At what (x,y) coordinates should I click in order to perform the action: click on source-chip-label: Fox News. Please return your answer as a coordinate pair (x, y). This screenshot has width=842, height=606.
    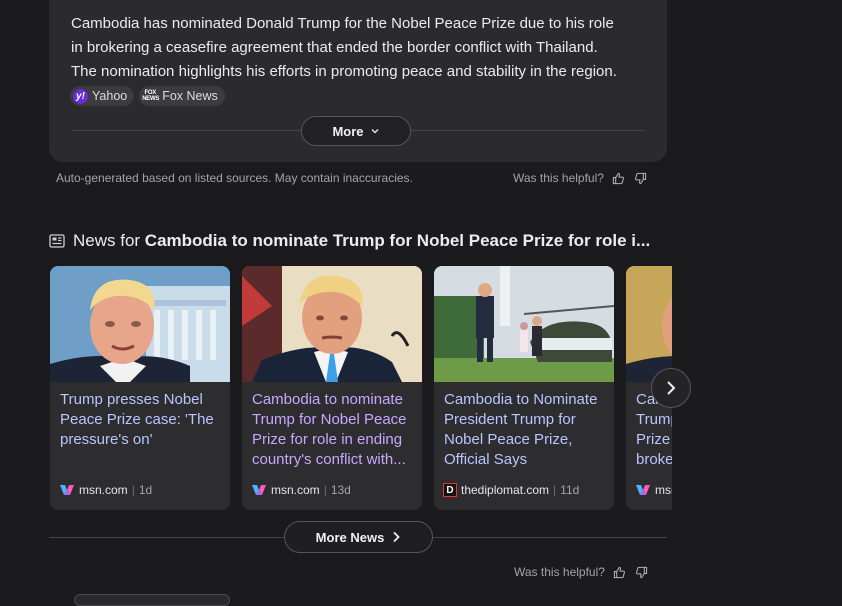
    Looking at the image, I should click on (190, 96).